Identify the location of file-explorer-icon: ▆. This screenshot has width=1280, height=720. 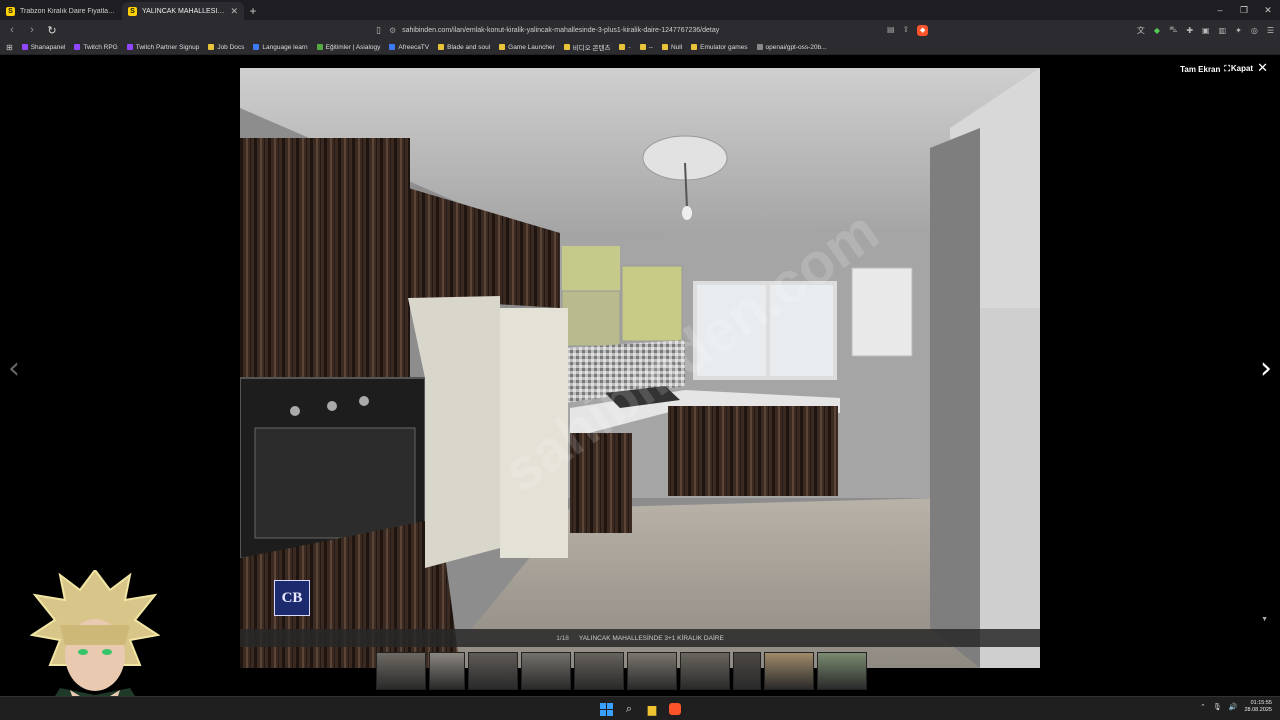
(652, 709).